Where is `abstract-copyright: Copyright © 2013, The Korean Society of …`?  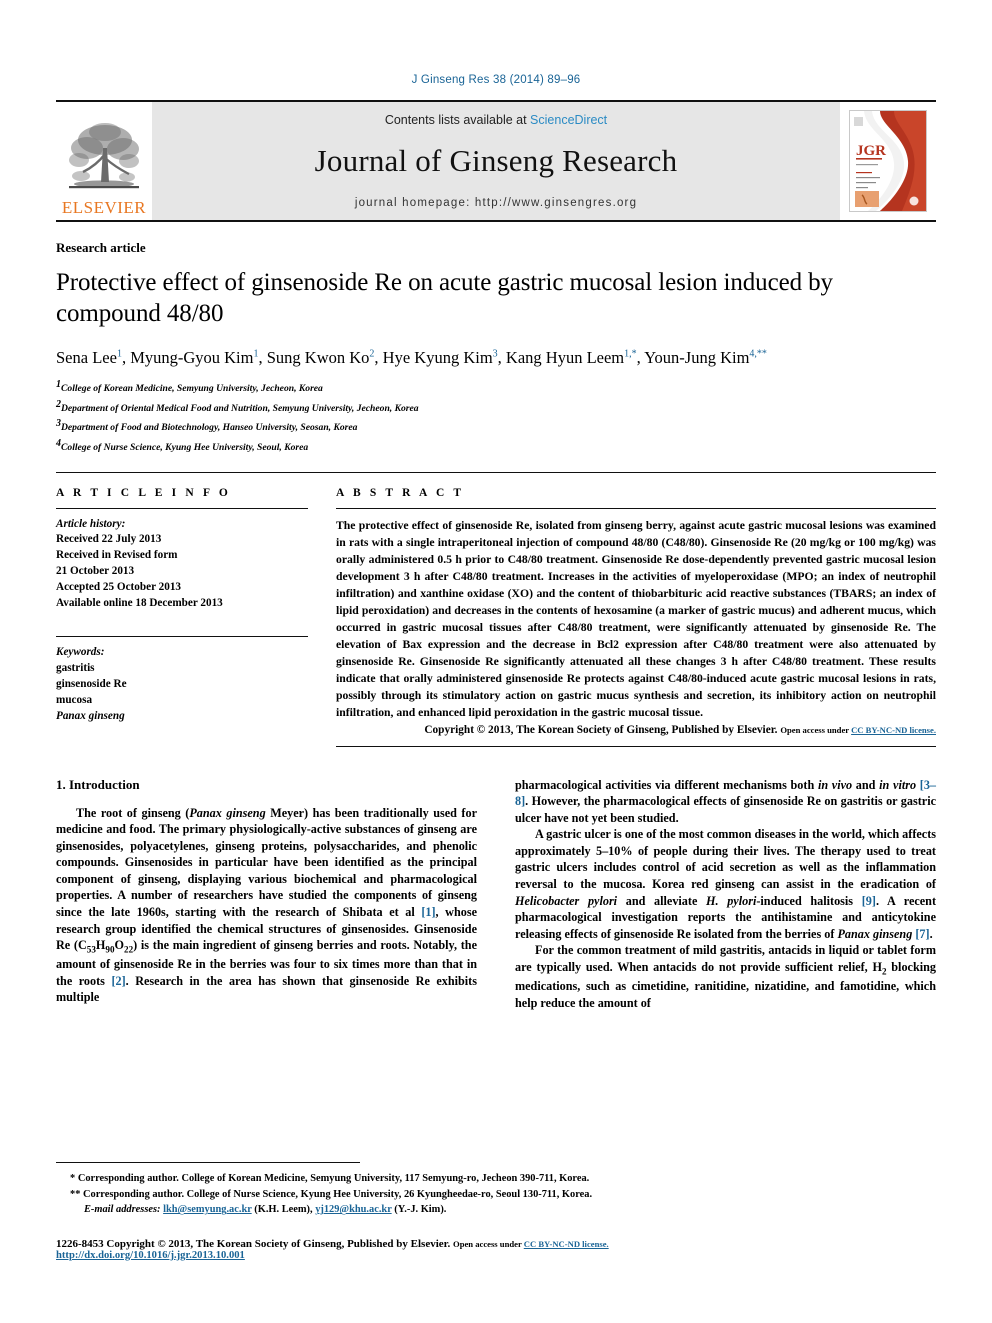
abstract-copyright: Copyright © 2013, The Korean Society of … is located at coordinates (636, 730).